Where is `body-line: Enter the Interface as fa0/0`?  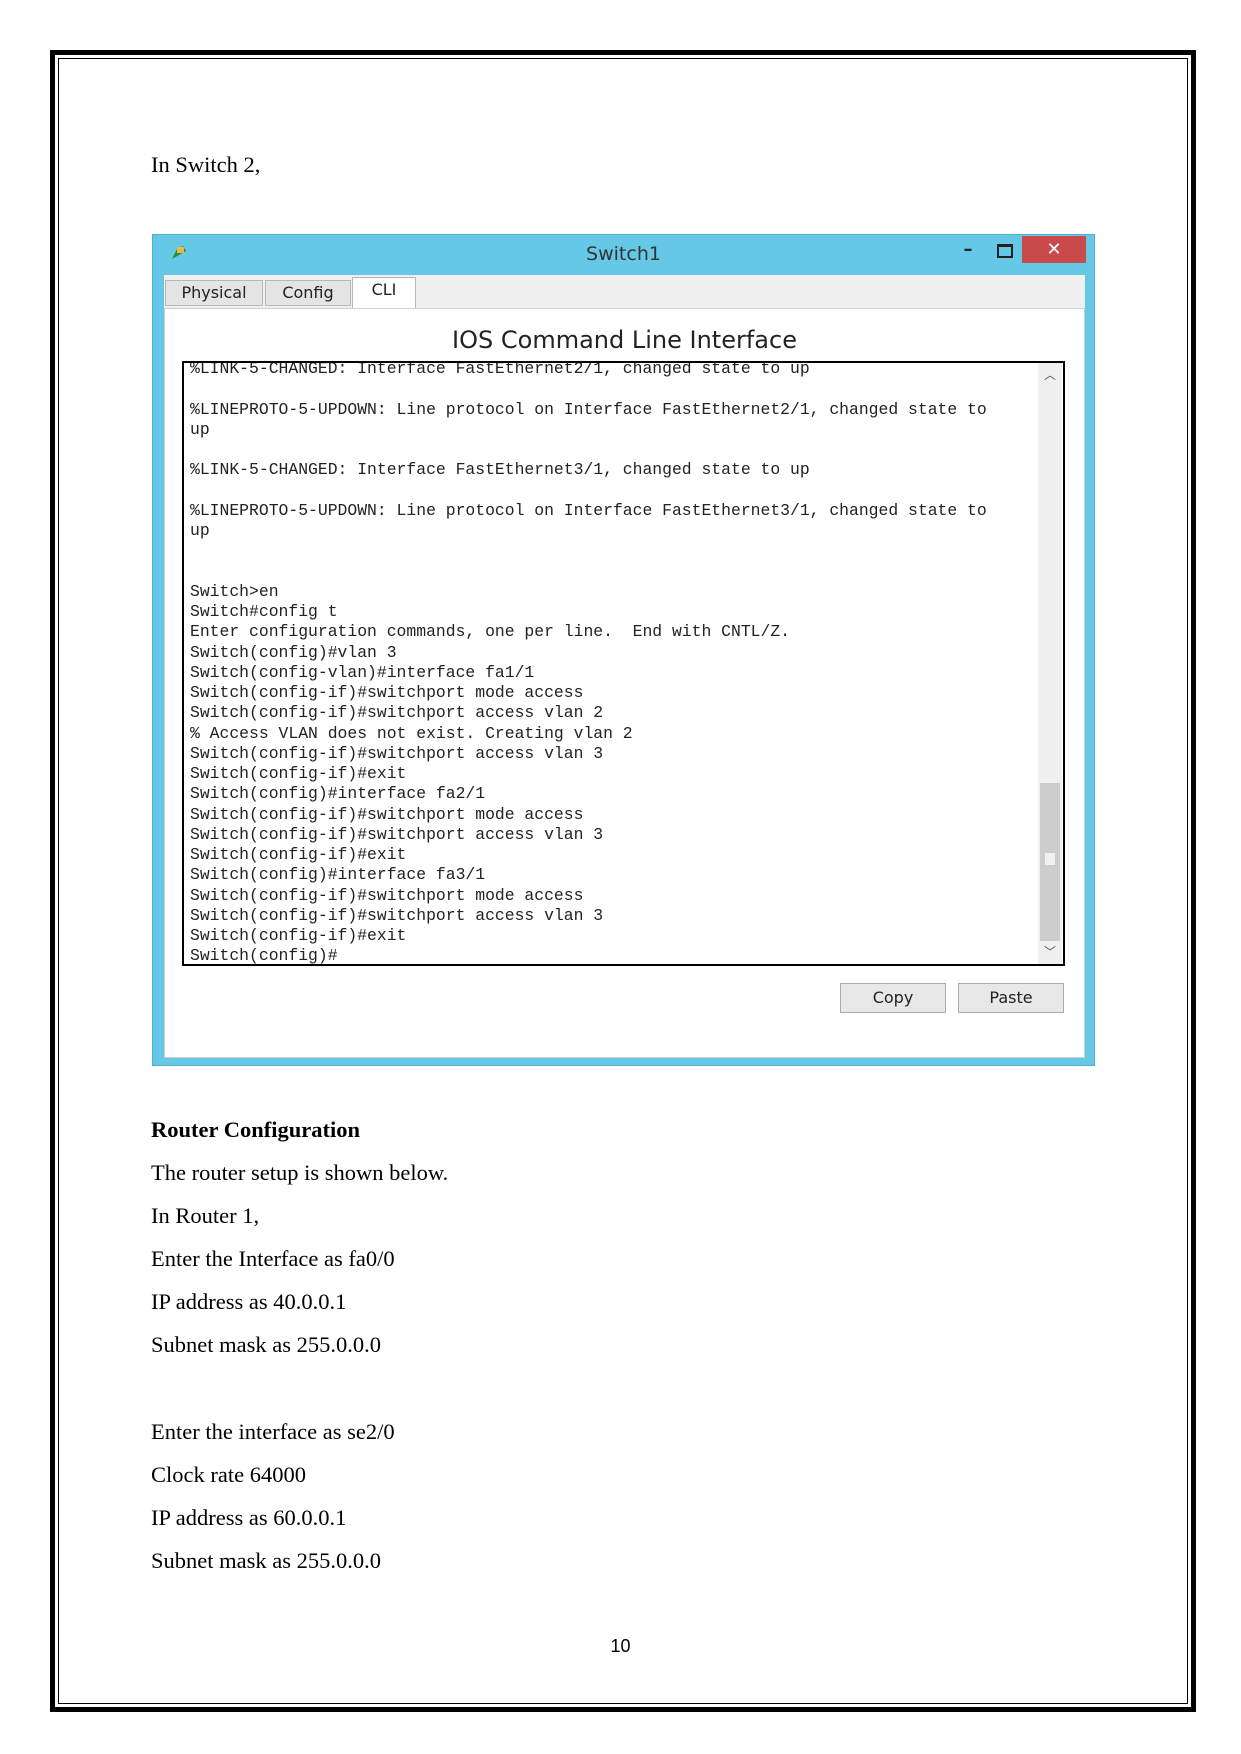
body-line: Enter the Interface as fa0/0 is located at coordinates (273, 1258).